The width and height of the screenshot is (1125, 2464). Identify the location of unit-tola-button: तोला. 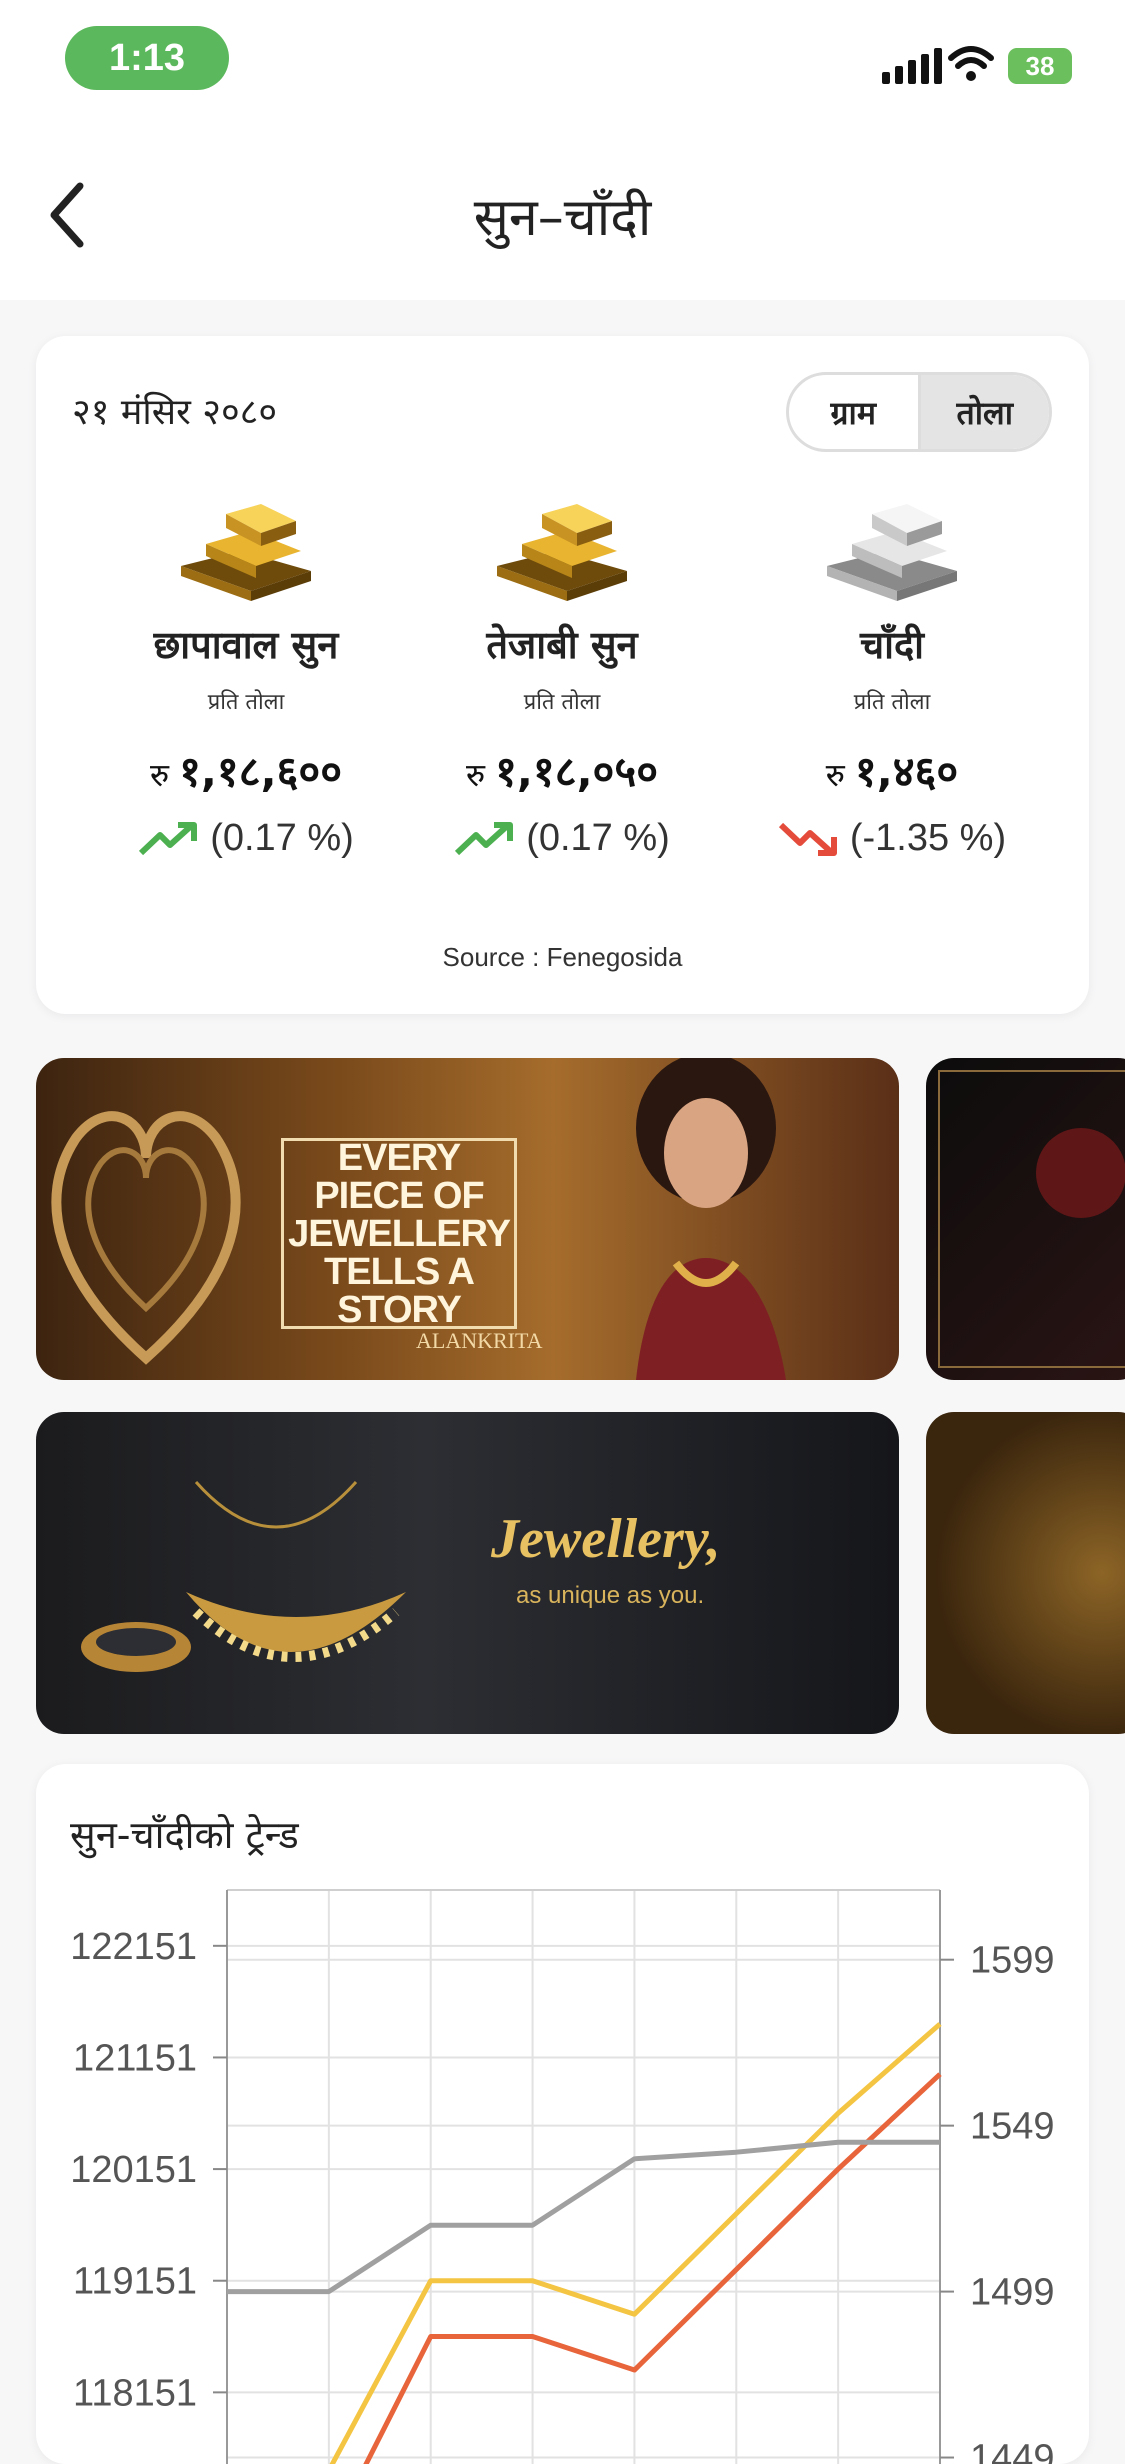
(983, 412).